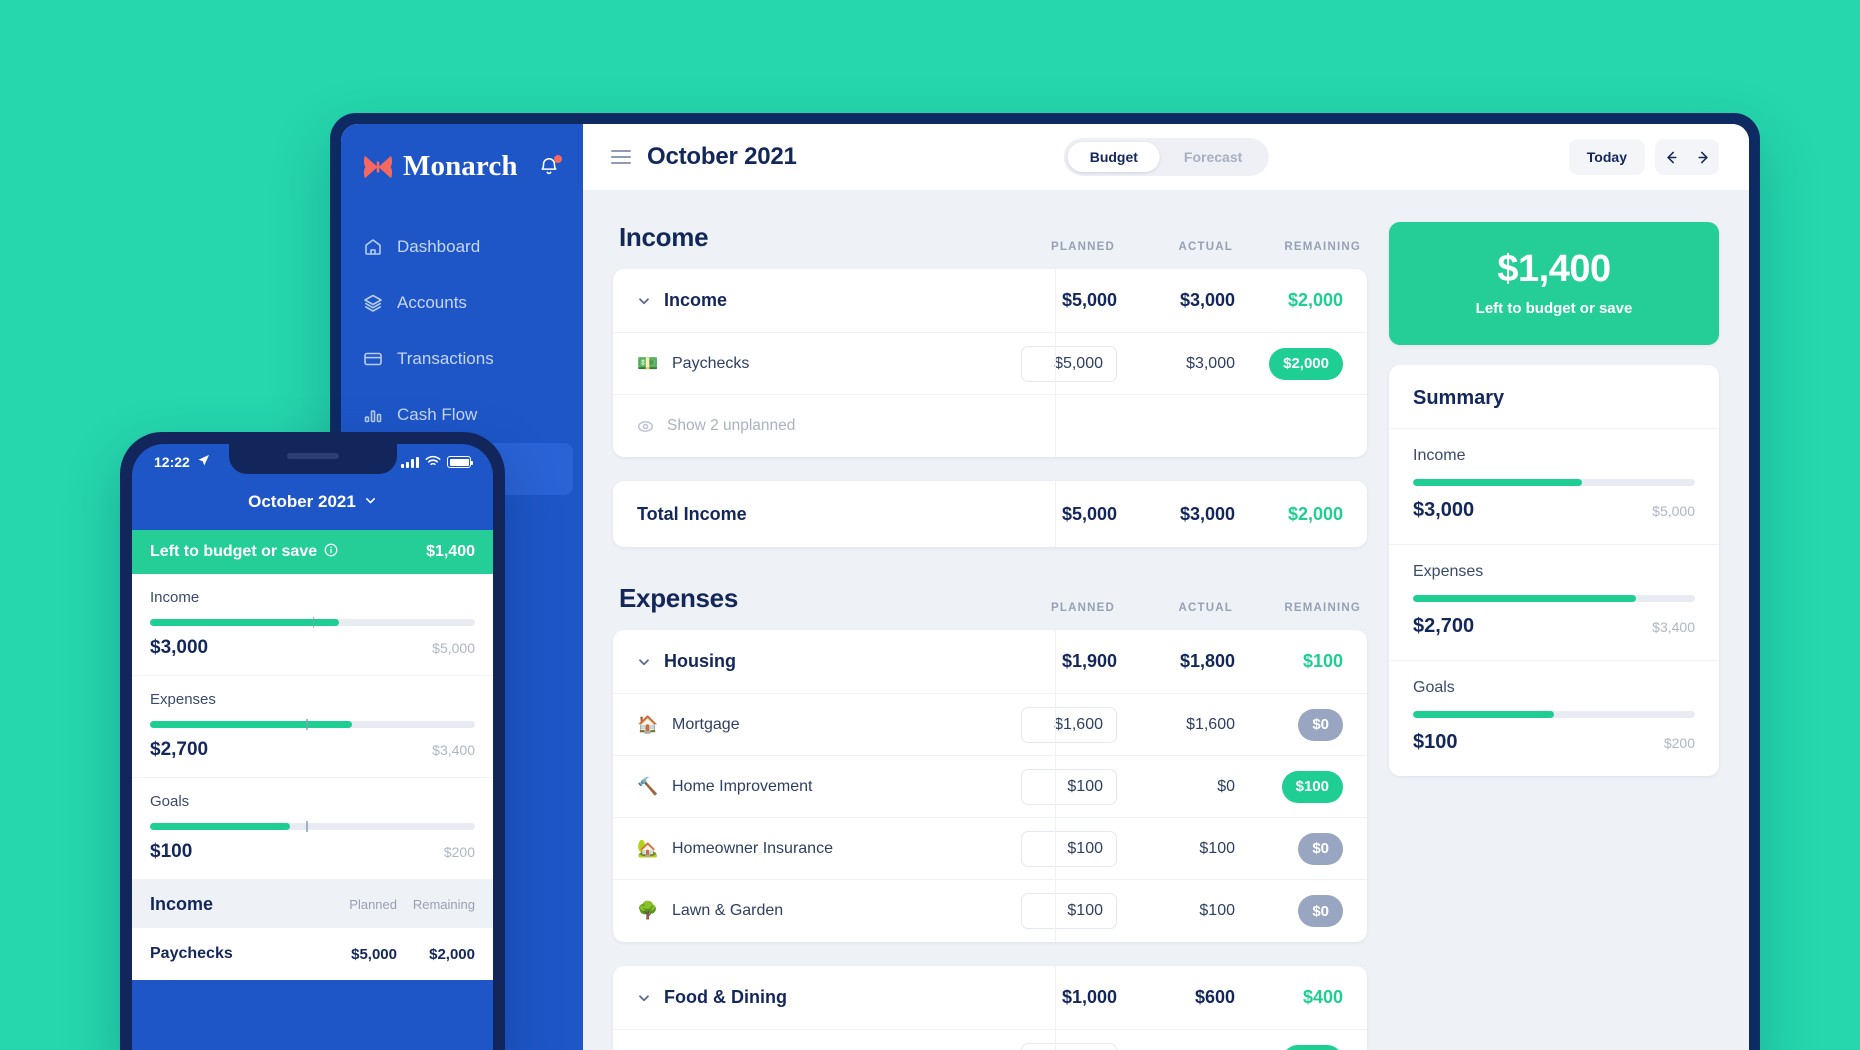 The width and height of the screenshot is (1860, 1050). Describe the element at coordinates (990, 998) in the screenshot. I see `group-row: Food & Dining $1,000 $600 $400` at that location.